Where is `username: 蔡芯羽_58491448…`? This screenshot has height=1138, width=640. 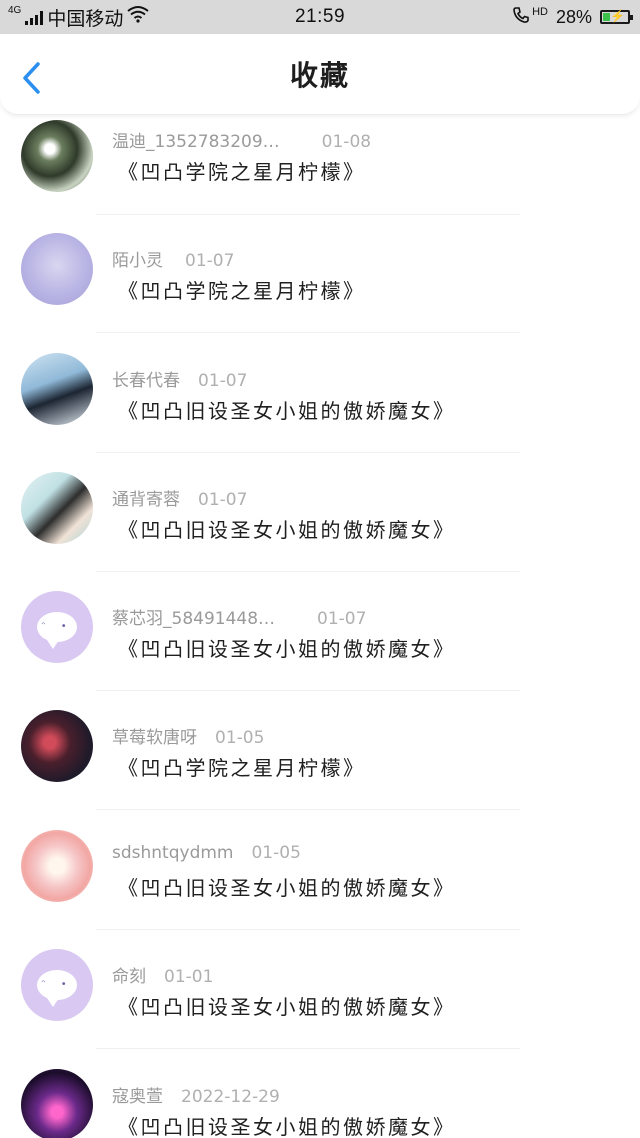 username: 蔡芯羽_58491448… is located at coordinates (193, 619).